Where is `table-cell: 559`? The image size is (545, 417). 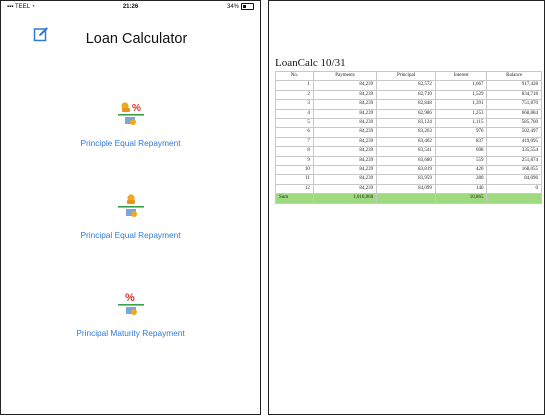 table-cell: 559 is located at coordinates (461, 161).